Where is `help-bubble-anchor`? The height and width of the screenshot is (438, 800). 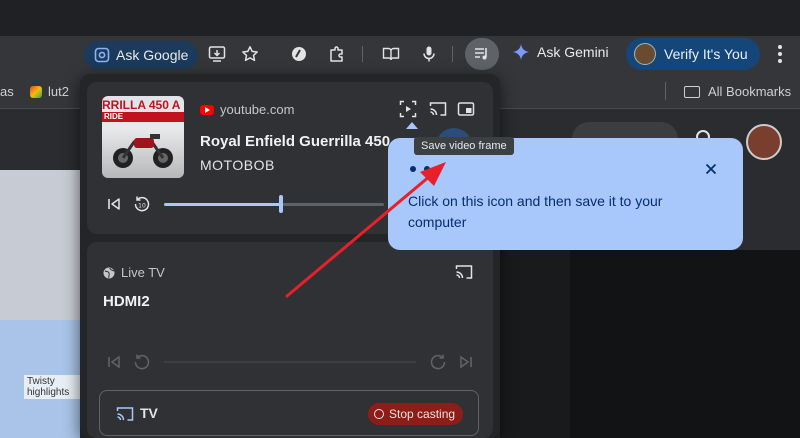 help-bubble-anchor is located at coordinates (412, 125).